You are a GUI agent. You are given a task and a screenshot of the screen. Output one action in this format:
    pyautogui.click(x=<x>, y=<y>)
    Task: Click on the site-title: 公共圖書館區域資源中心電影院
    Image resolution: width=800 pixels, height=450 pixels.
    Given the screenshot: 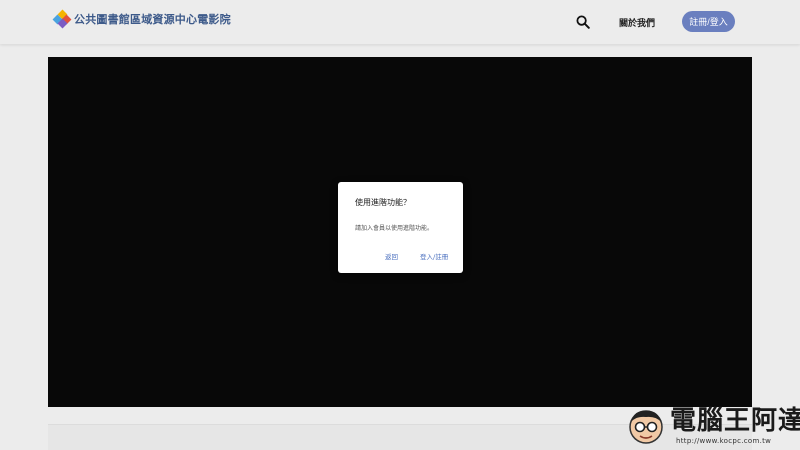 What is the action you would take?
    pyautogui.click(x=152, y=19)
    